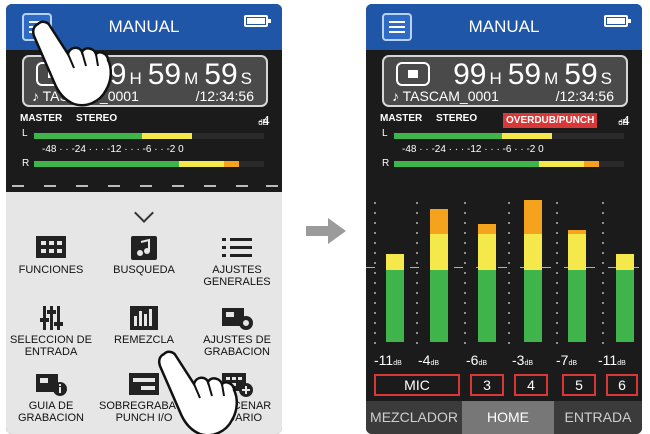 This screenshot has height=434, width=650. What do you see at coordinates (429, 360) in the screenshot?
I see `channel-db-label: -4dB` at bounding box center [429, 360].